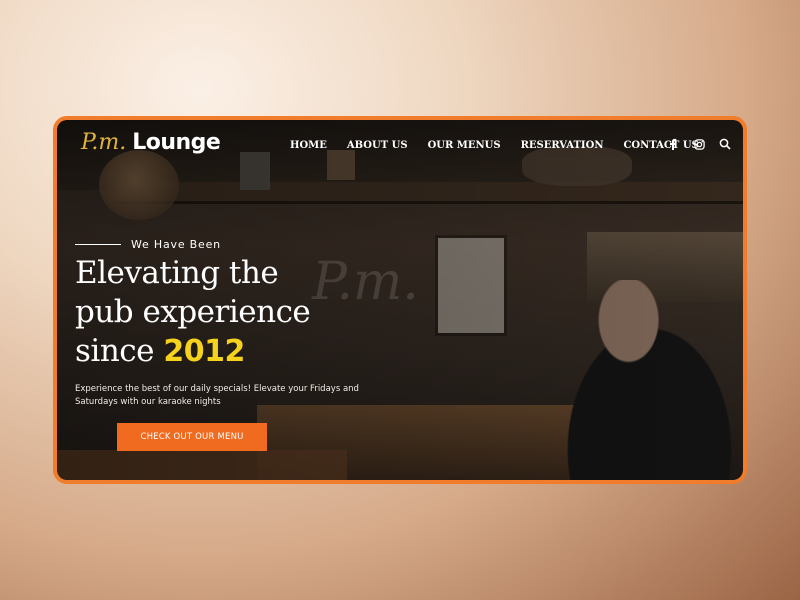  I want to click on header-icon-group, so click(699, 144).